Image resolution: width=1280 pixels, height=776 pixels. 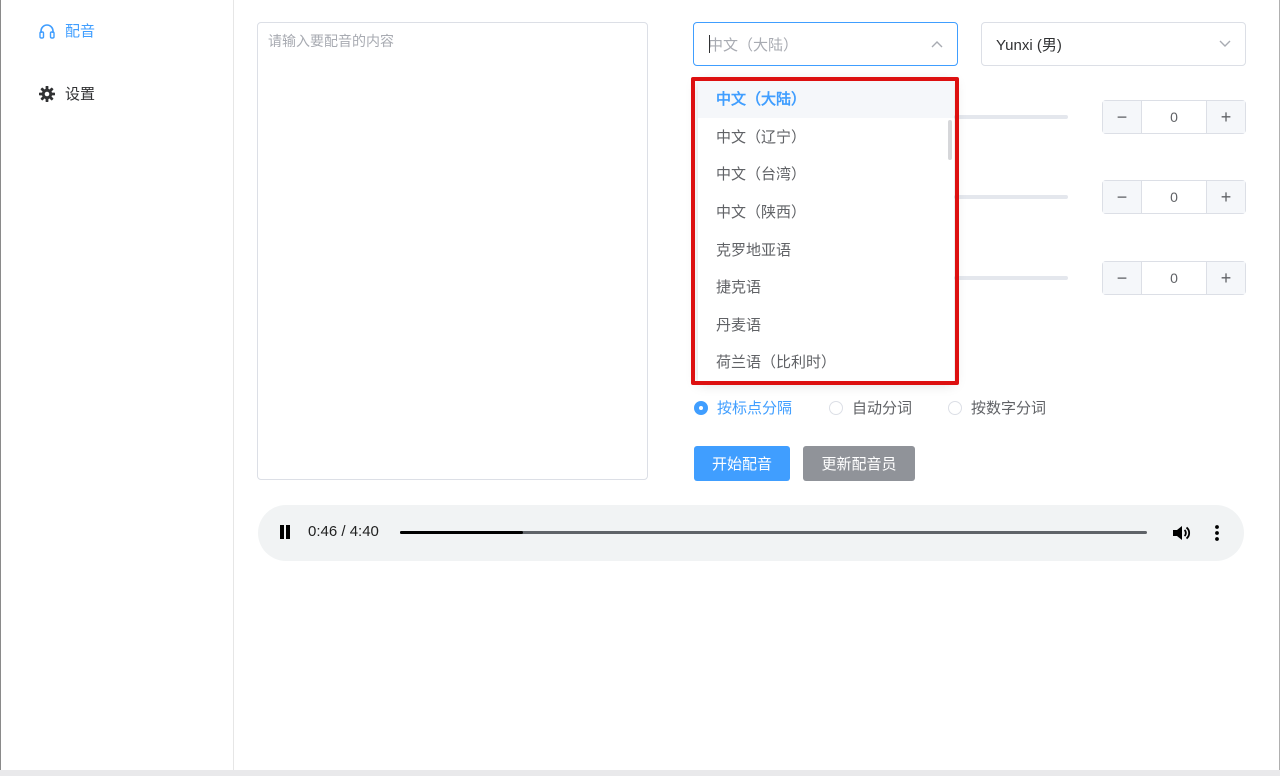 What do you see at coordinates (882, 408) in the screenshot?
I see `radio-label: 自动分词` at bounding box center [882, 408].